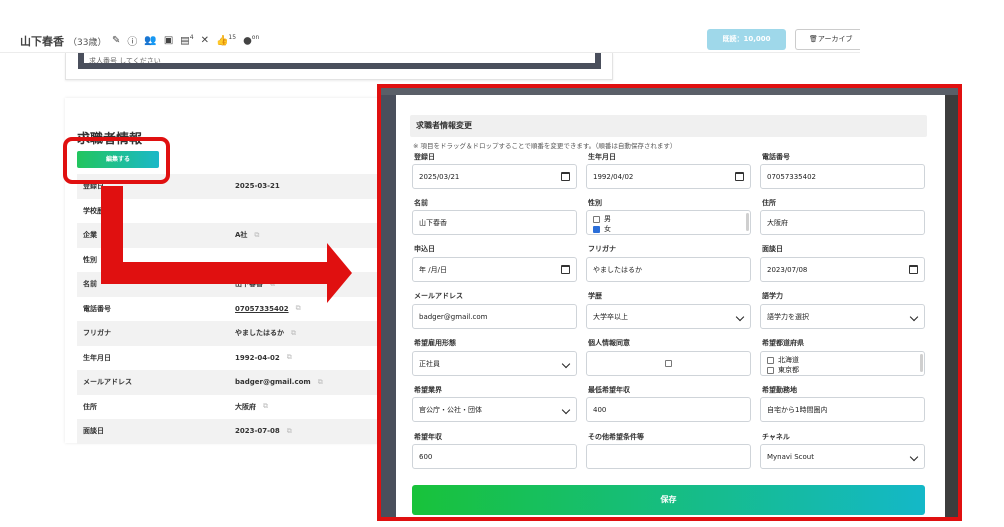  I want to click on user-status-icon: ●on, so click(251, 40).